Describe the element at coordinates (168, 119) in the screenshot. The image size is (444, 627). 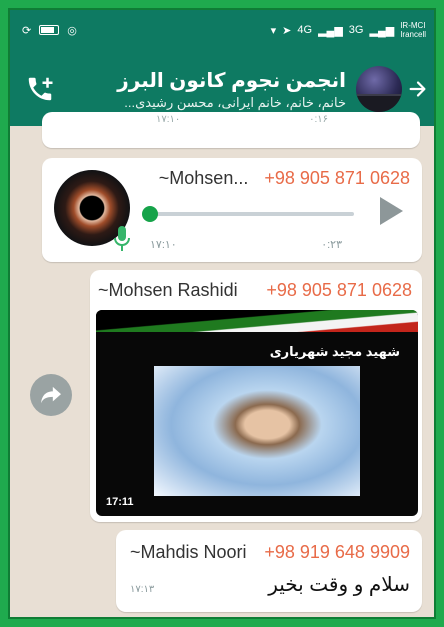
I see `previous-time: ۱۷:۱۰` at that location.